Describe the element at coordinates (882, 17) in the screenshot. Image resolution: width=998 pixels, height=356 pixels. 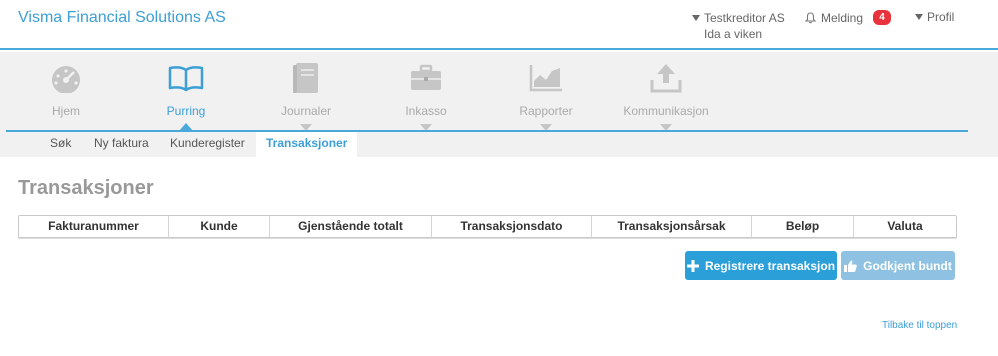
I see `messages-count-badge: 4` at that location.